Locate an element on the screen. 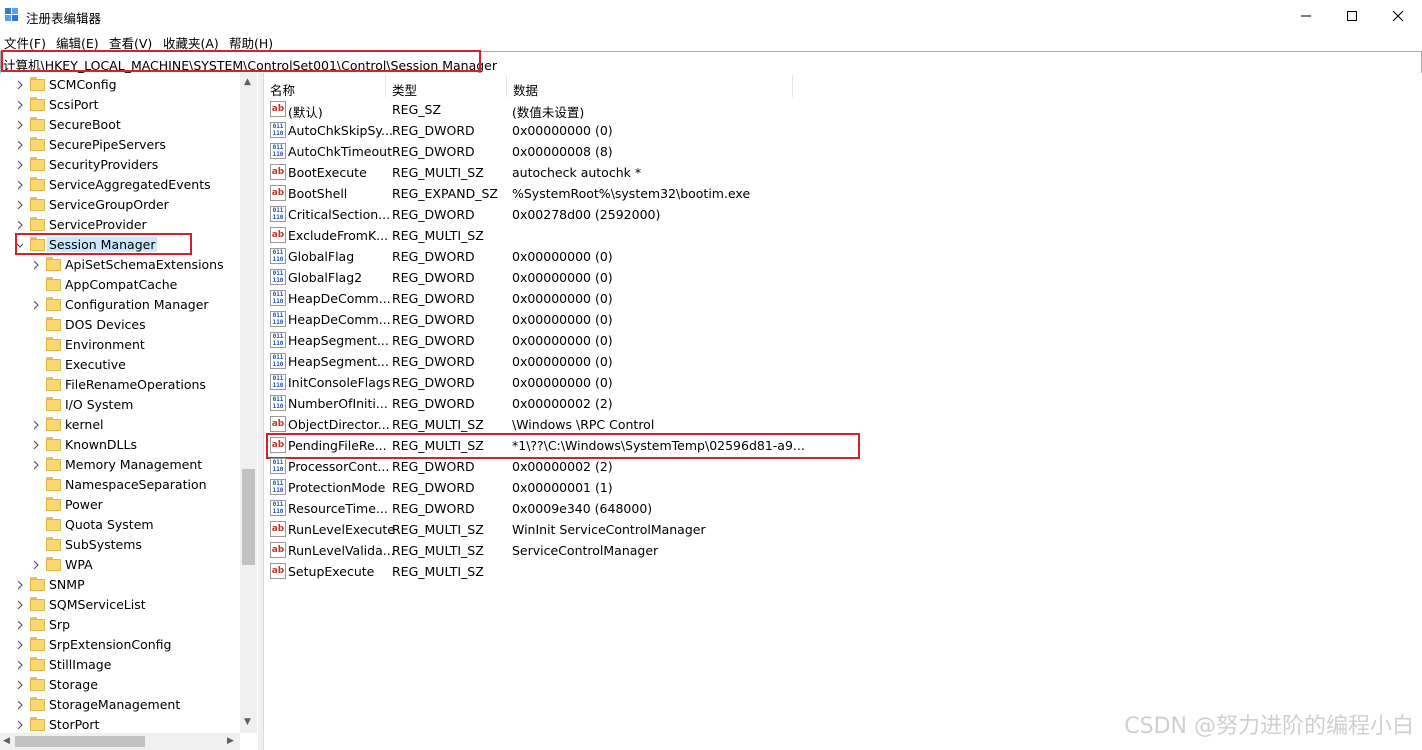 The width and height of the screenshot is (1422, 750). scroll-thumb is located at coordinates (248, 517).